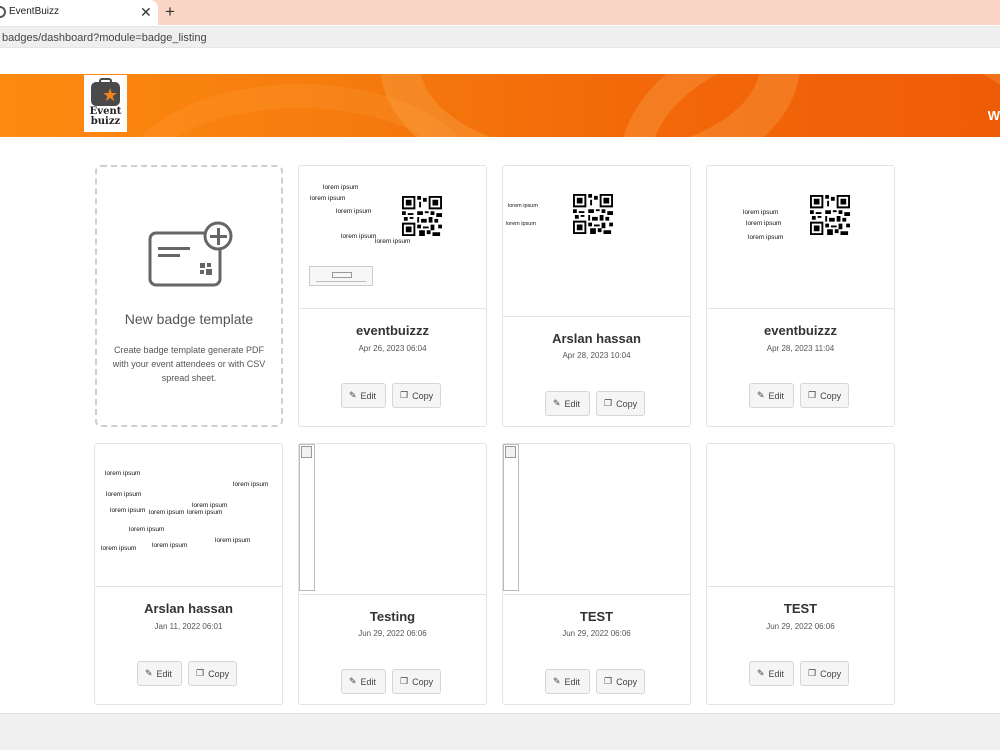  I want to click on browser-tab: EventBuizz ✕, so click(79, 12).